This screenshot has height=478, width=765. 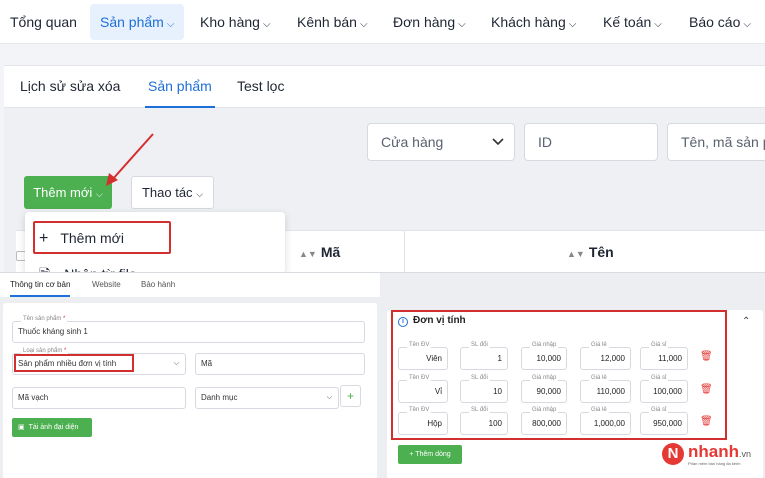 I want to click on nav-item-ke-toan: Kế toán ⌵, so click(x=632, y=22).